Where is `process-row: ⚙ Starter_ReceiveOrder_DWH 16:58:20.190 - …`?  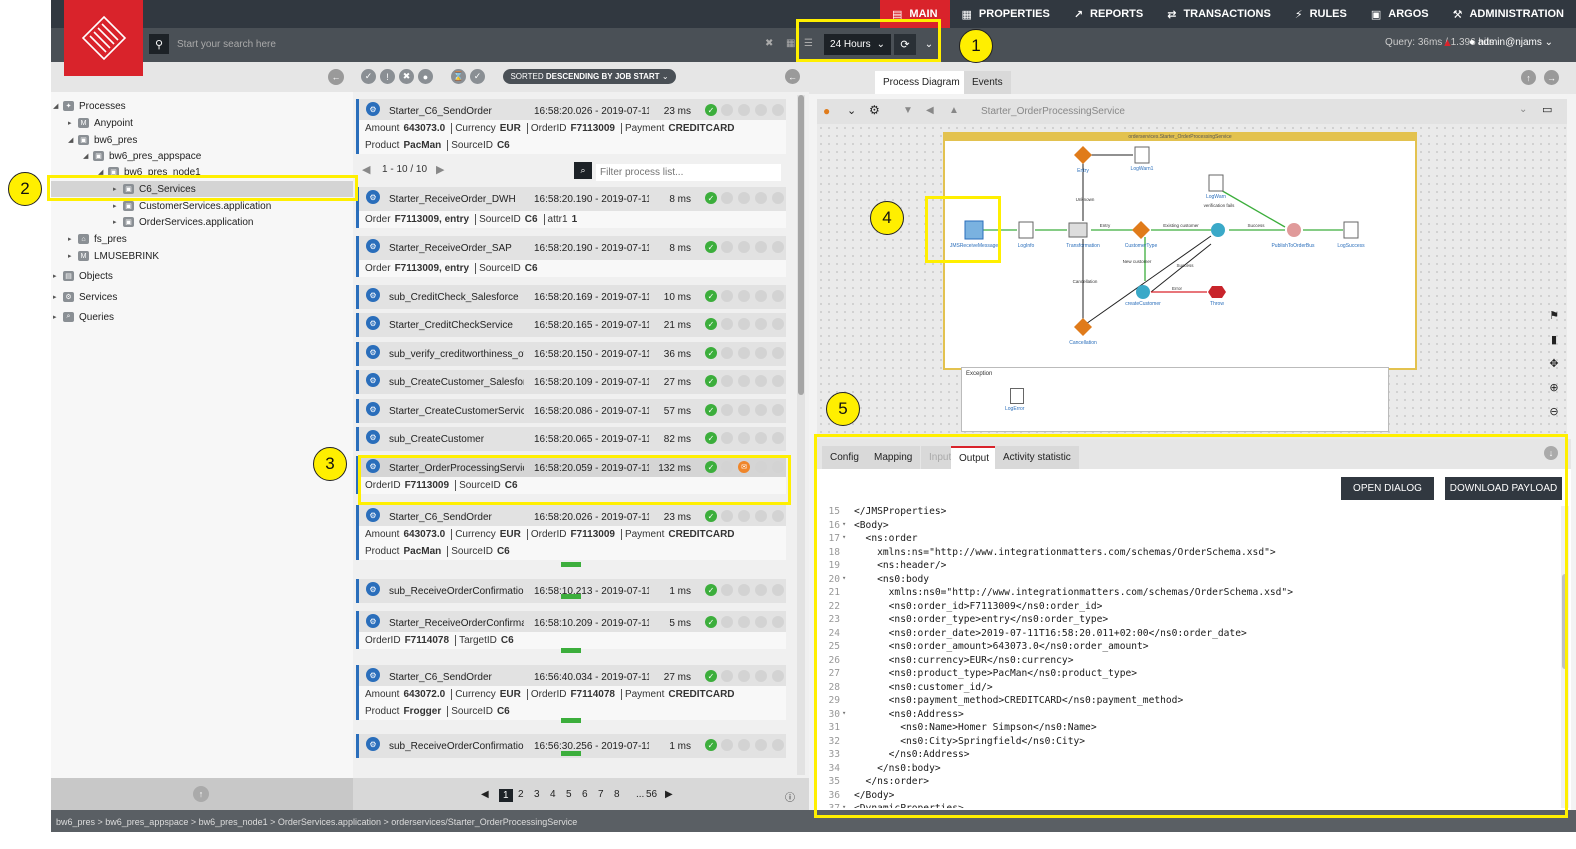 process-row: ⚙ Starter_ReceiveOrder_DWH 16:58:20.190 - … is located at coordinates (571, 199).